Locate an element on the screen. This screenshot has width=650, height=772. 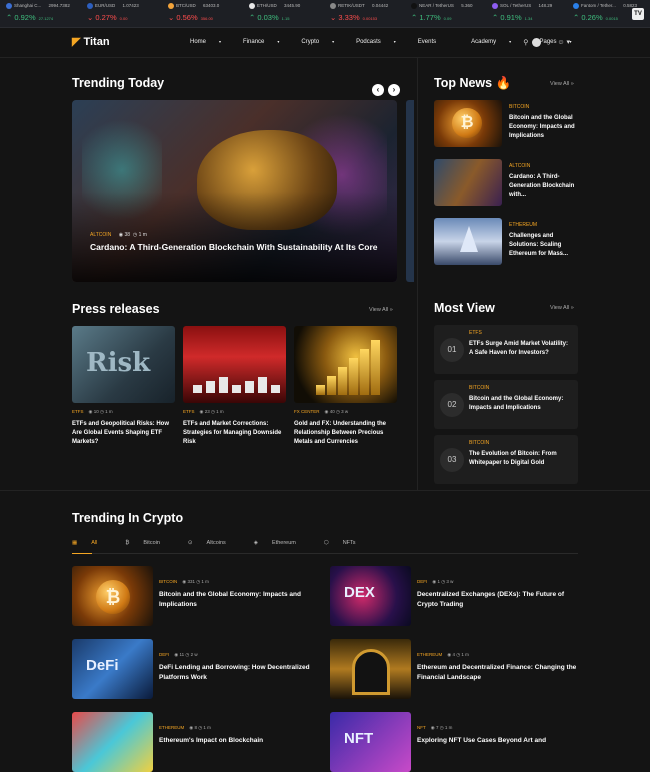
tab-bitcoin: ₿ Bitcoin is located at coordinates (149, 543).